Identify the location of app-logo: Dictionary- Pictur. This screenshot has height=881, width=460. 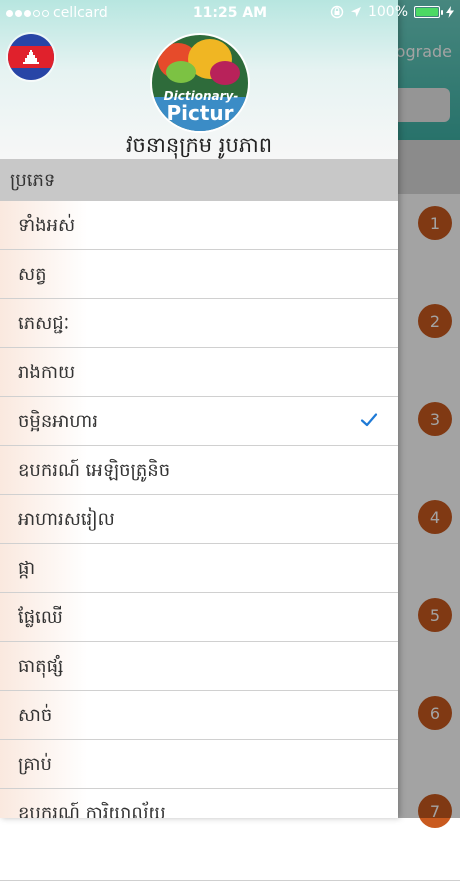
(200, 83).